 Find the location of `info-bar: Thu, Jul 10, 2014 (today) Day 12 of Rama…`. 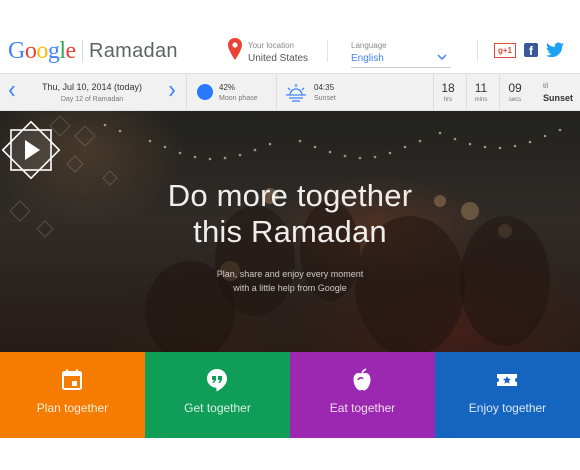

info-bar: Thu, Jul 10, 2014 (today) Day 12 of Rama… is located at coordinates (290, 92).